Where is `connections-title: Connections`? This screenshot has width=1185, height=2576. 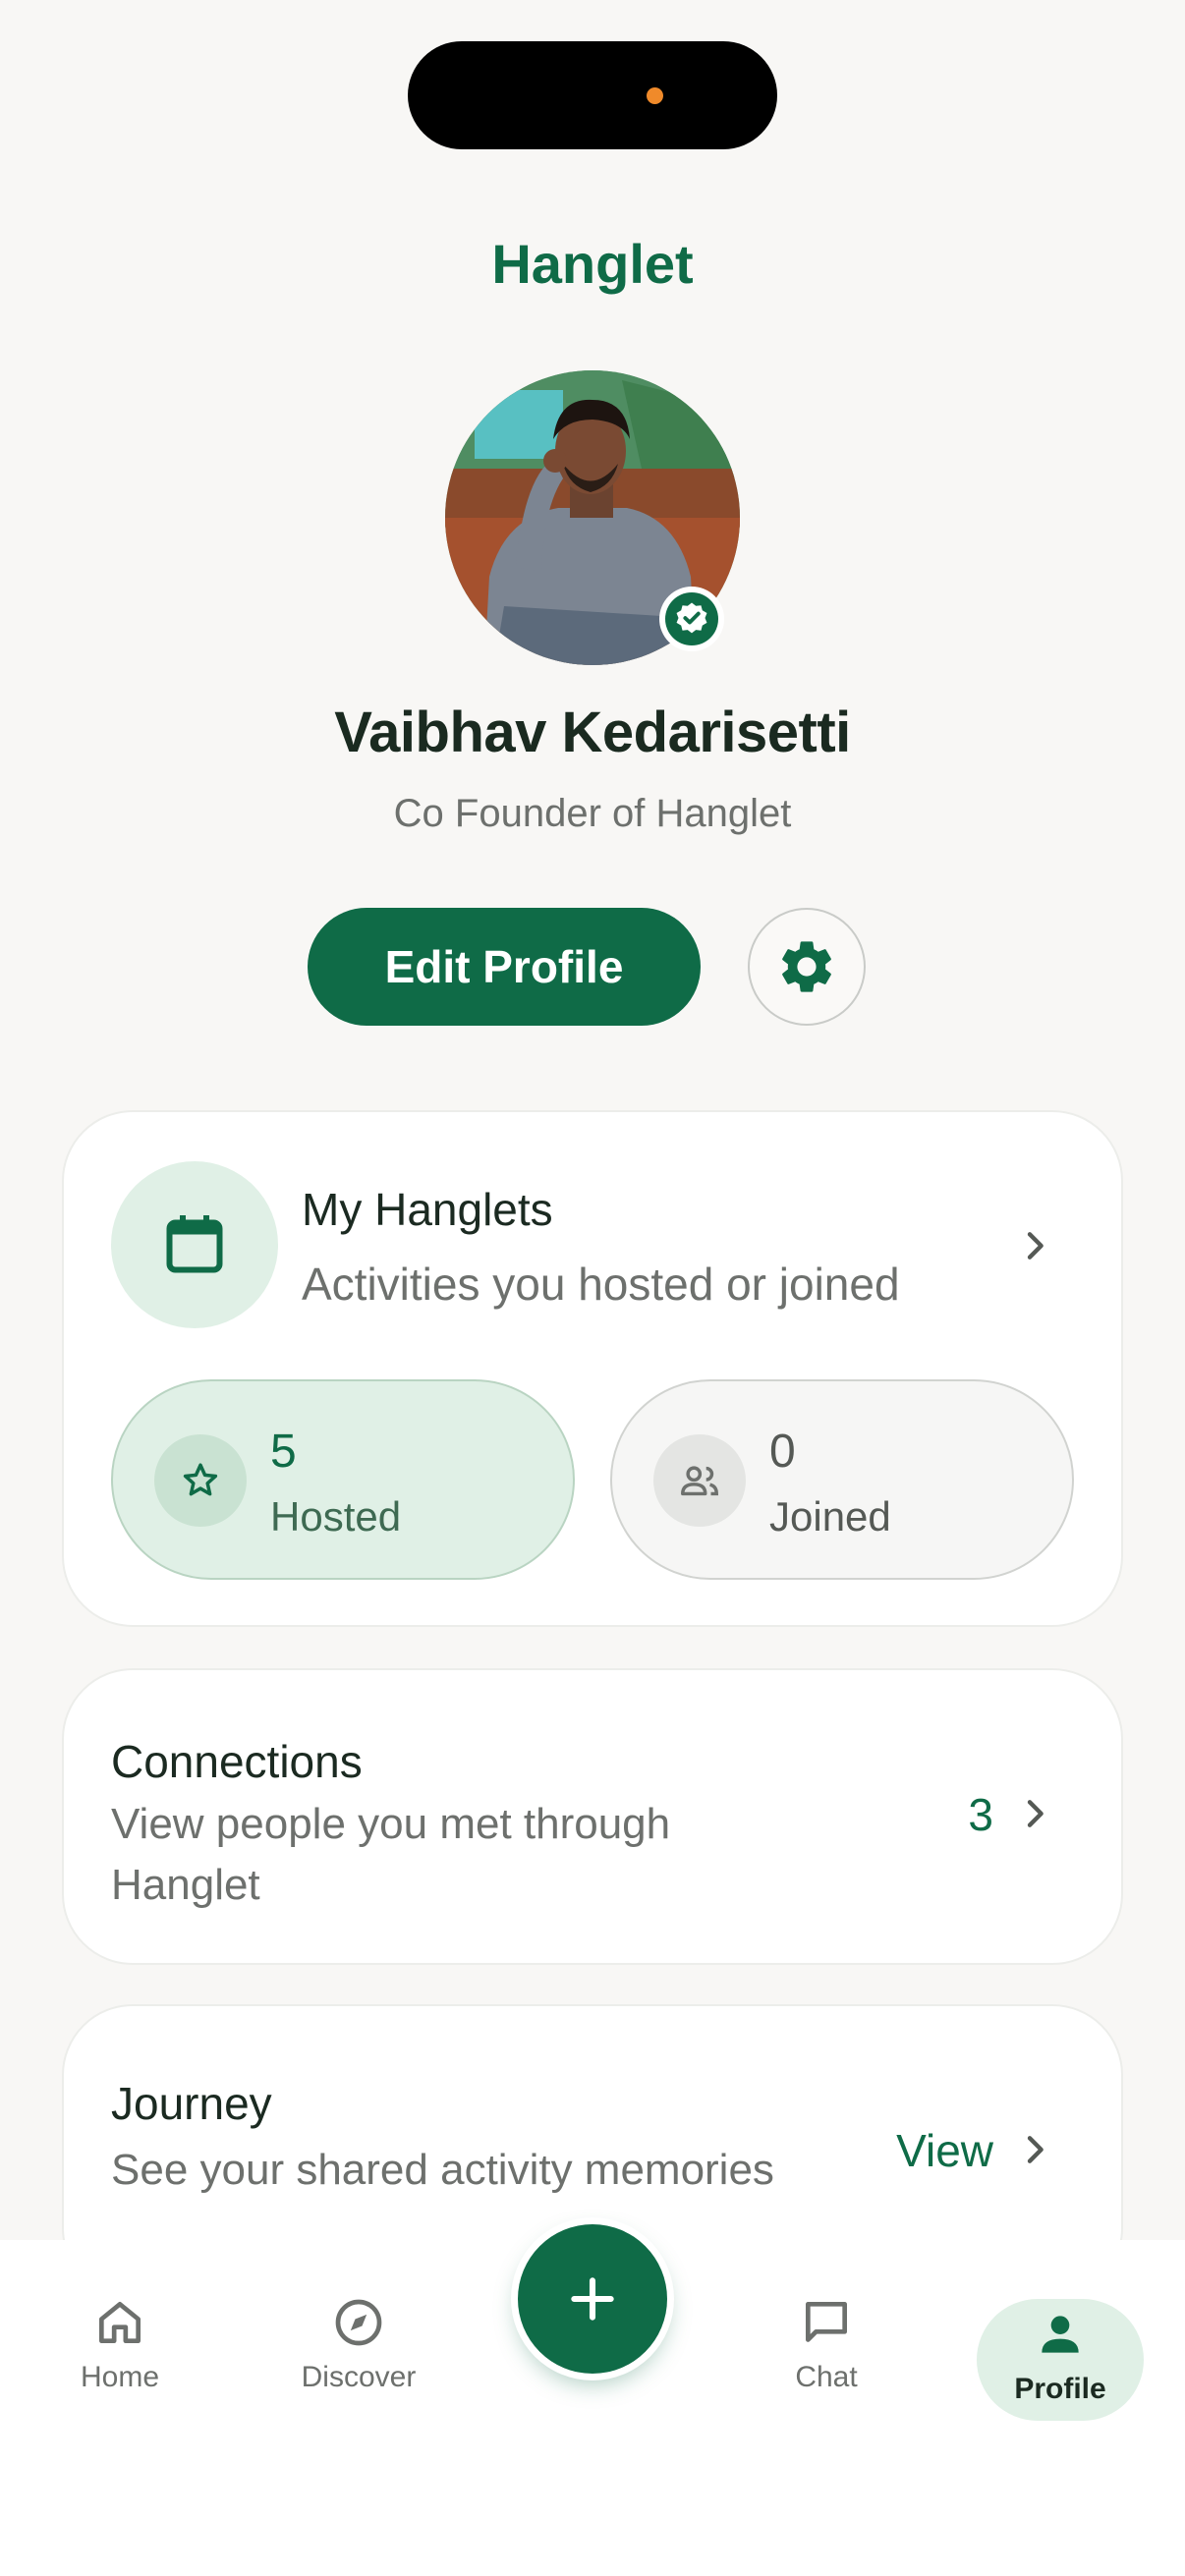
connections-title: Connections is located at coordinates (237, 1761).